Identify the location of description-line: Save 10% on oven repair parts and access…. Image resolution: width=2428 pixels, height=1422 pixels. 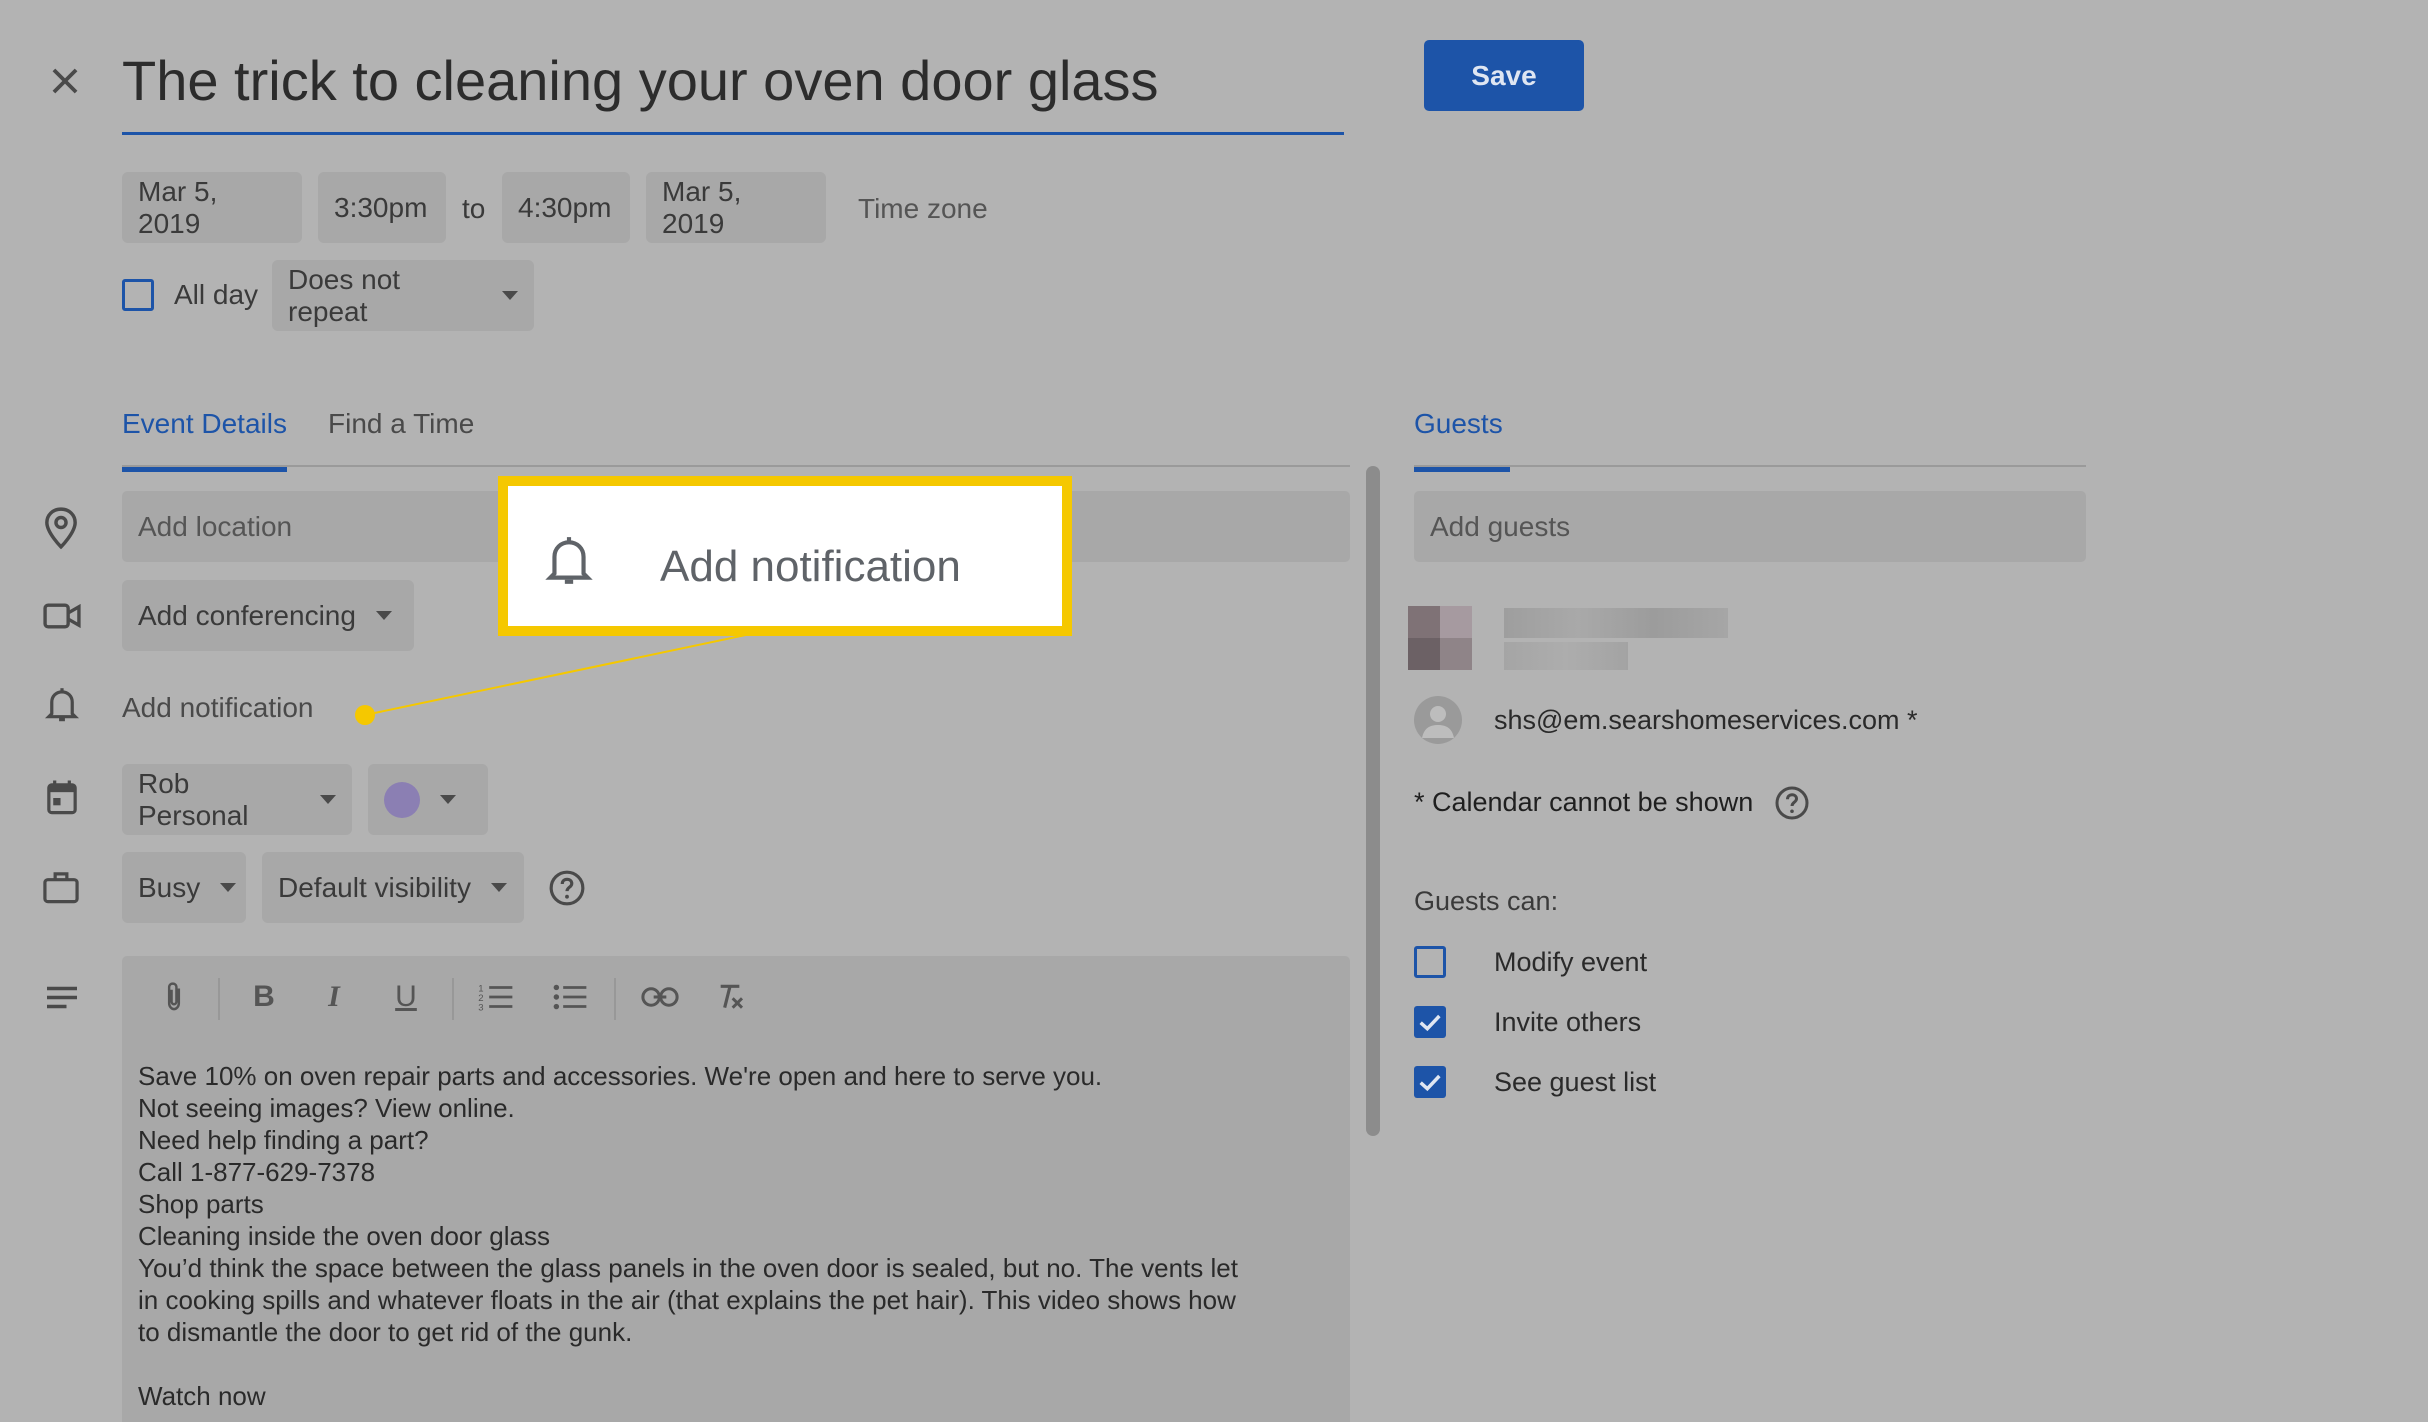
(620, 1076).